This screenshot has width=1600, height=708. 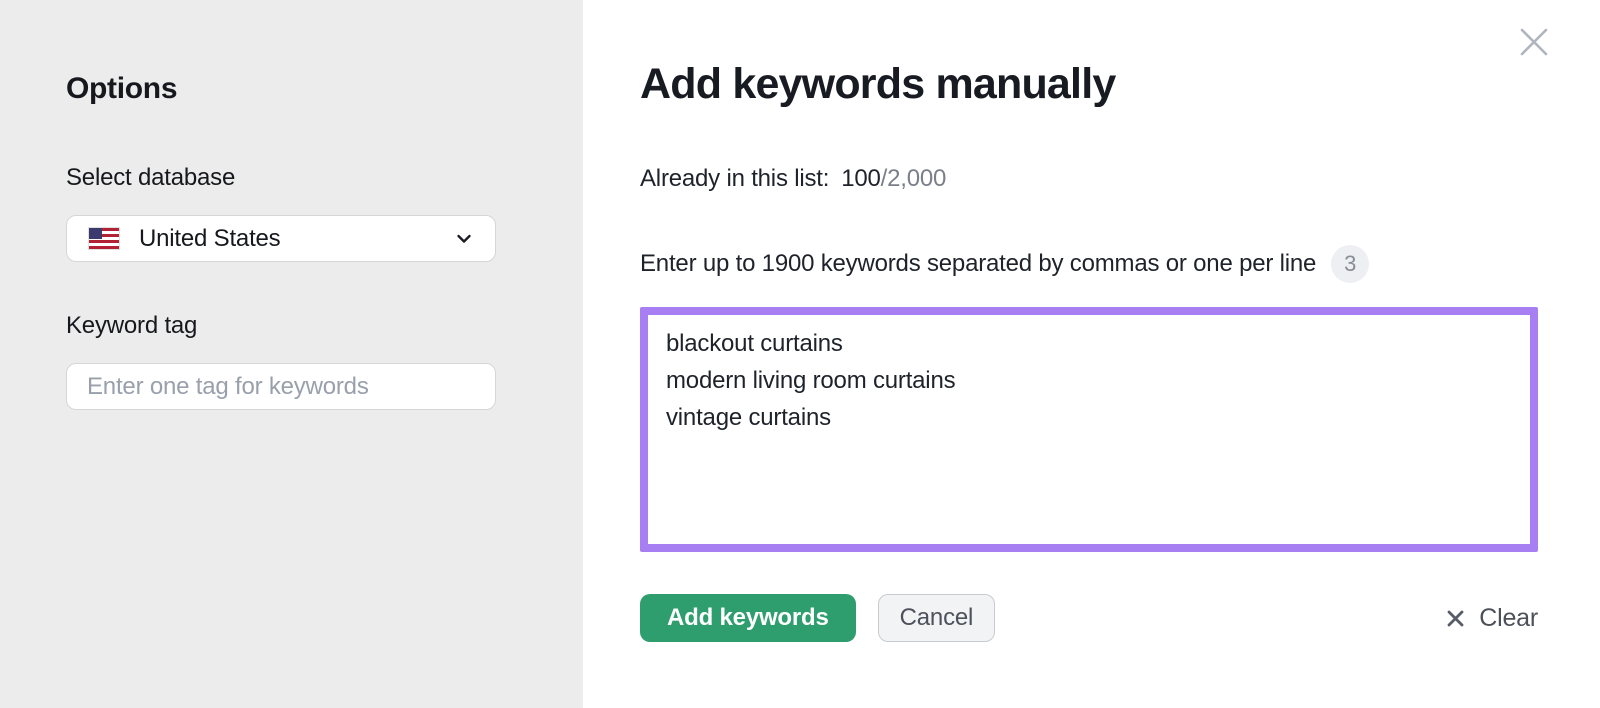 I want to click on close-button, so click(x=1534, y=42).